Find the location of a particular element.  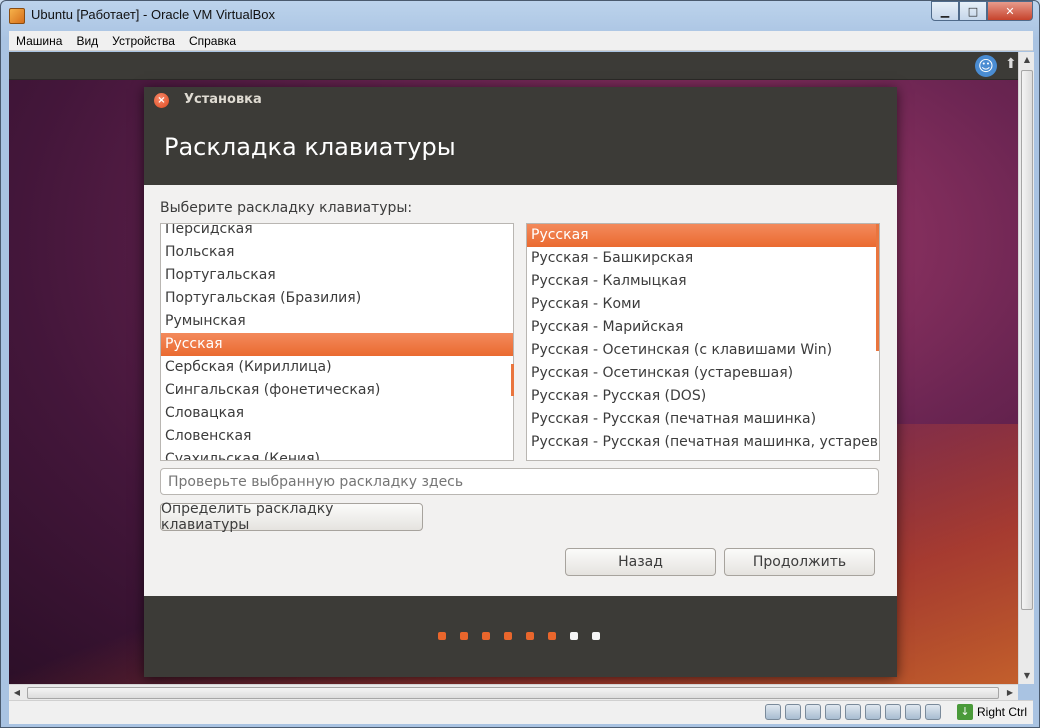

scroll-up-icon: ▲ is located at coordinates (1027, 60).